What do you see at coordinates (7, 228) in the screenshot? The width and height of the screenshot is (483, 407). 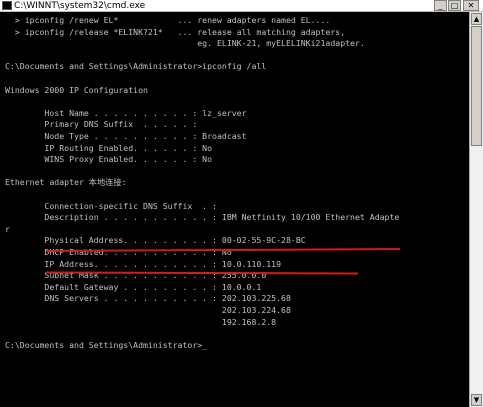 I see `console-line: r` at bounding box center [7, 228].